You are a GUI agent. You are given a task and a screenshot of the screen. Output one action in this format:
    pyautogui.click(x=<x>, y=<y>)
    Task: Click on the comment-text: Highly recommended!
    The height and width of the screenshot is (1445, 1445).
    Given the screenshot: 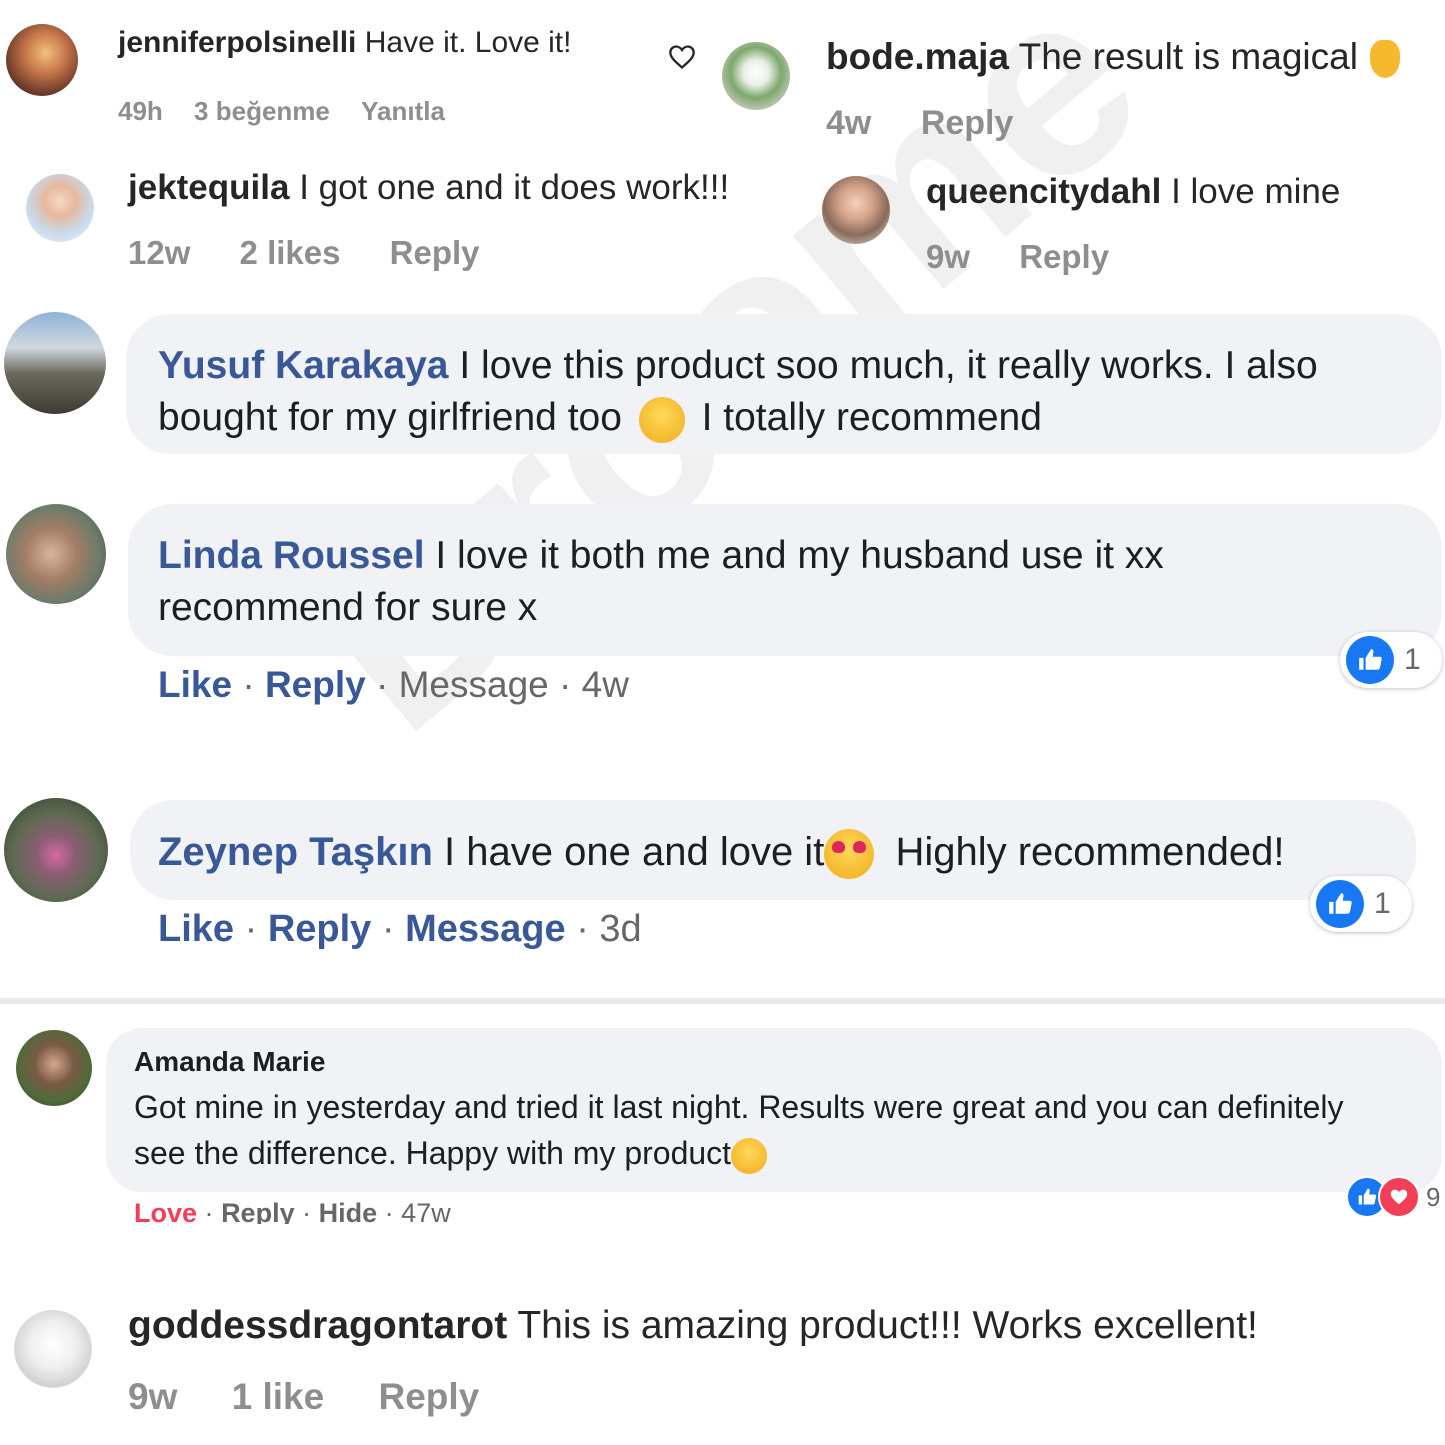 What is the action you would take?
    pyautogui.click(x=1090, y=852)
    